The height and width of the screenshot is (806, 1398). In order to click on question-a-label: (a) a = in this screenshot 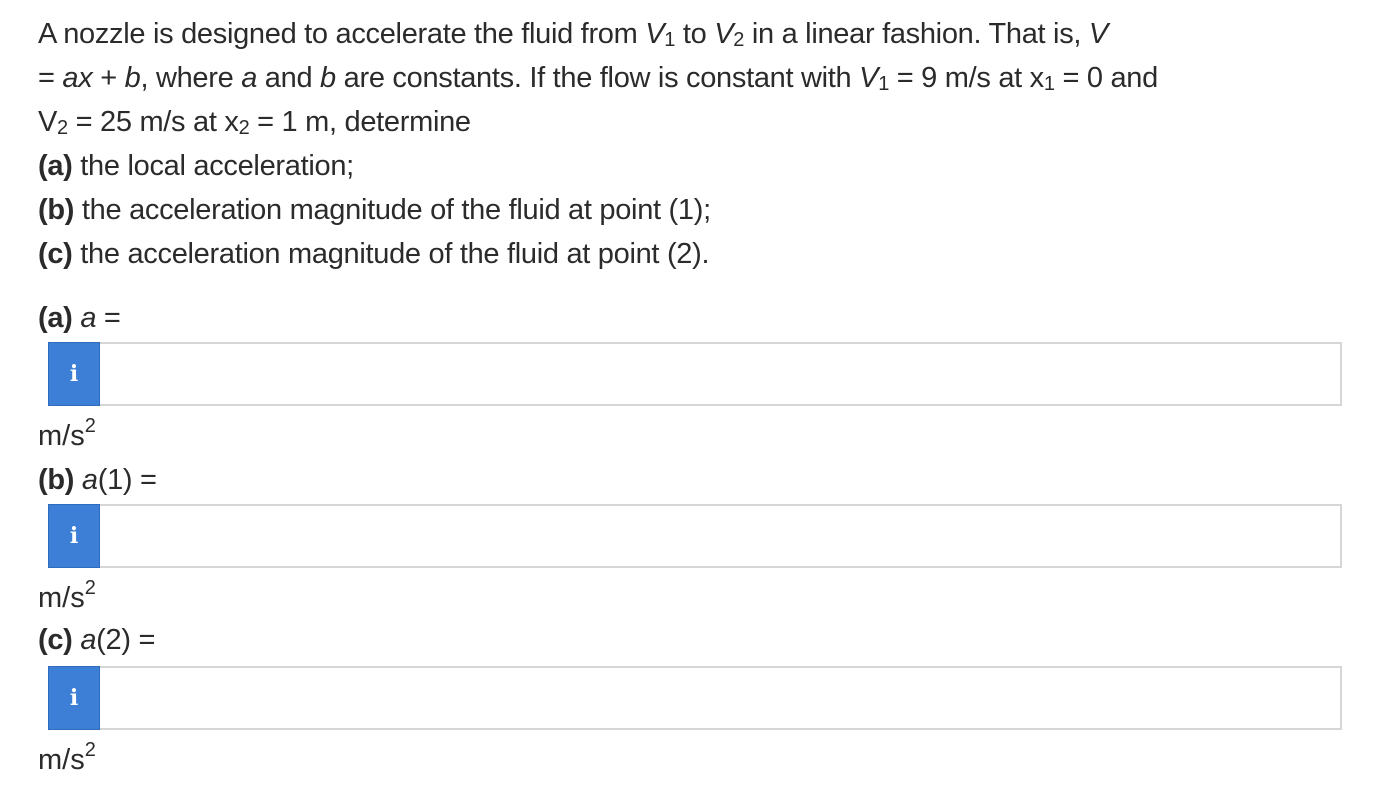, I will do `click(79, 318)`.